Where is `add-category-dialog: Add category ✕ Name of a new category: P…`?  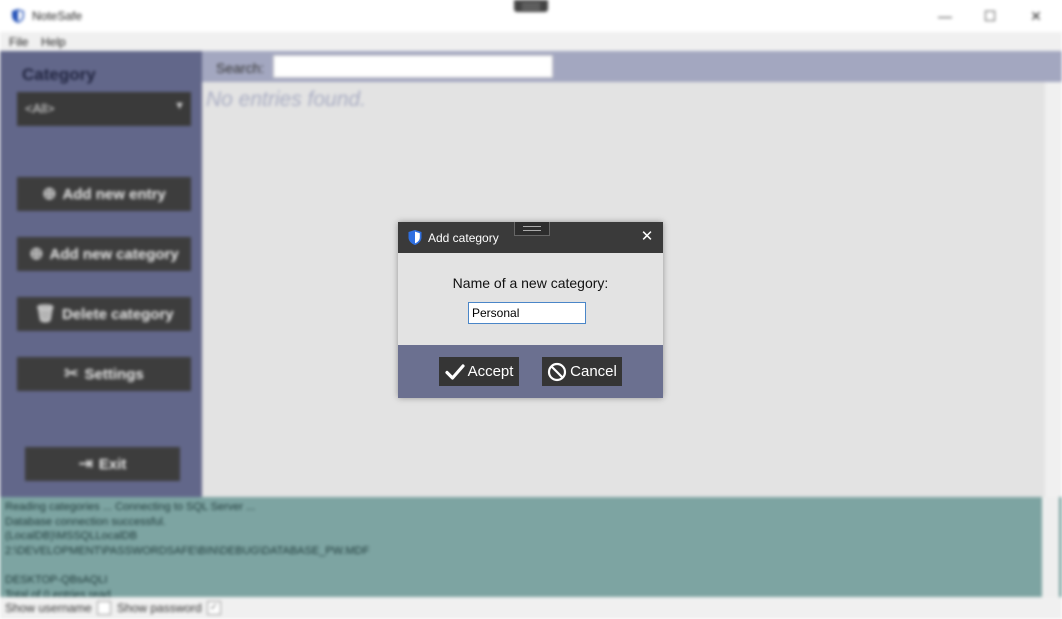 add-category-dialog: Add category ✕ Name of a new category: P… is located at coordinates (530, 310).